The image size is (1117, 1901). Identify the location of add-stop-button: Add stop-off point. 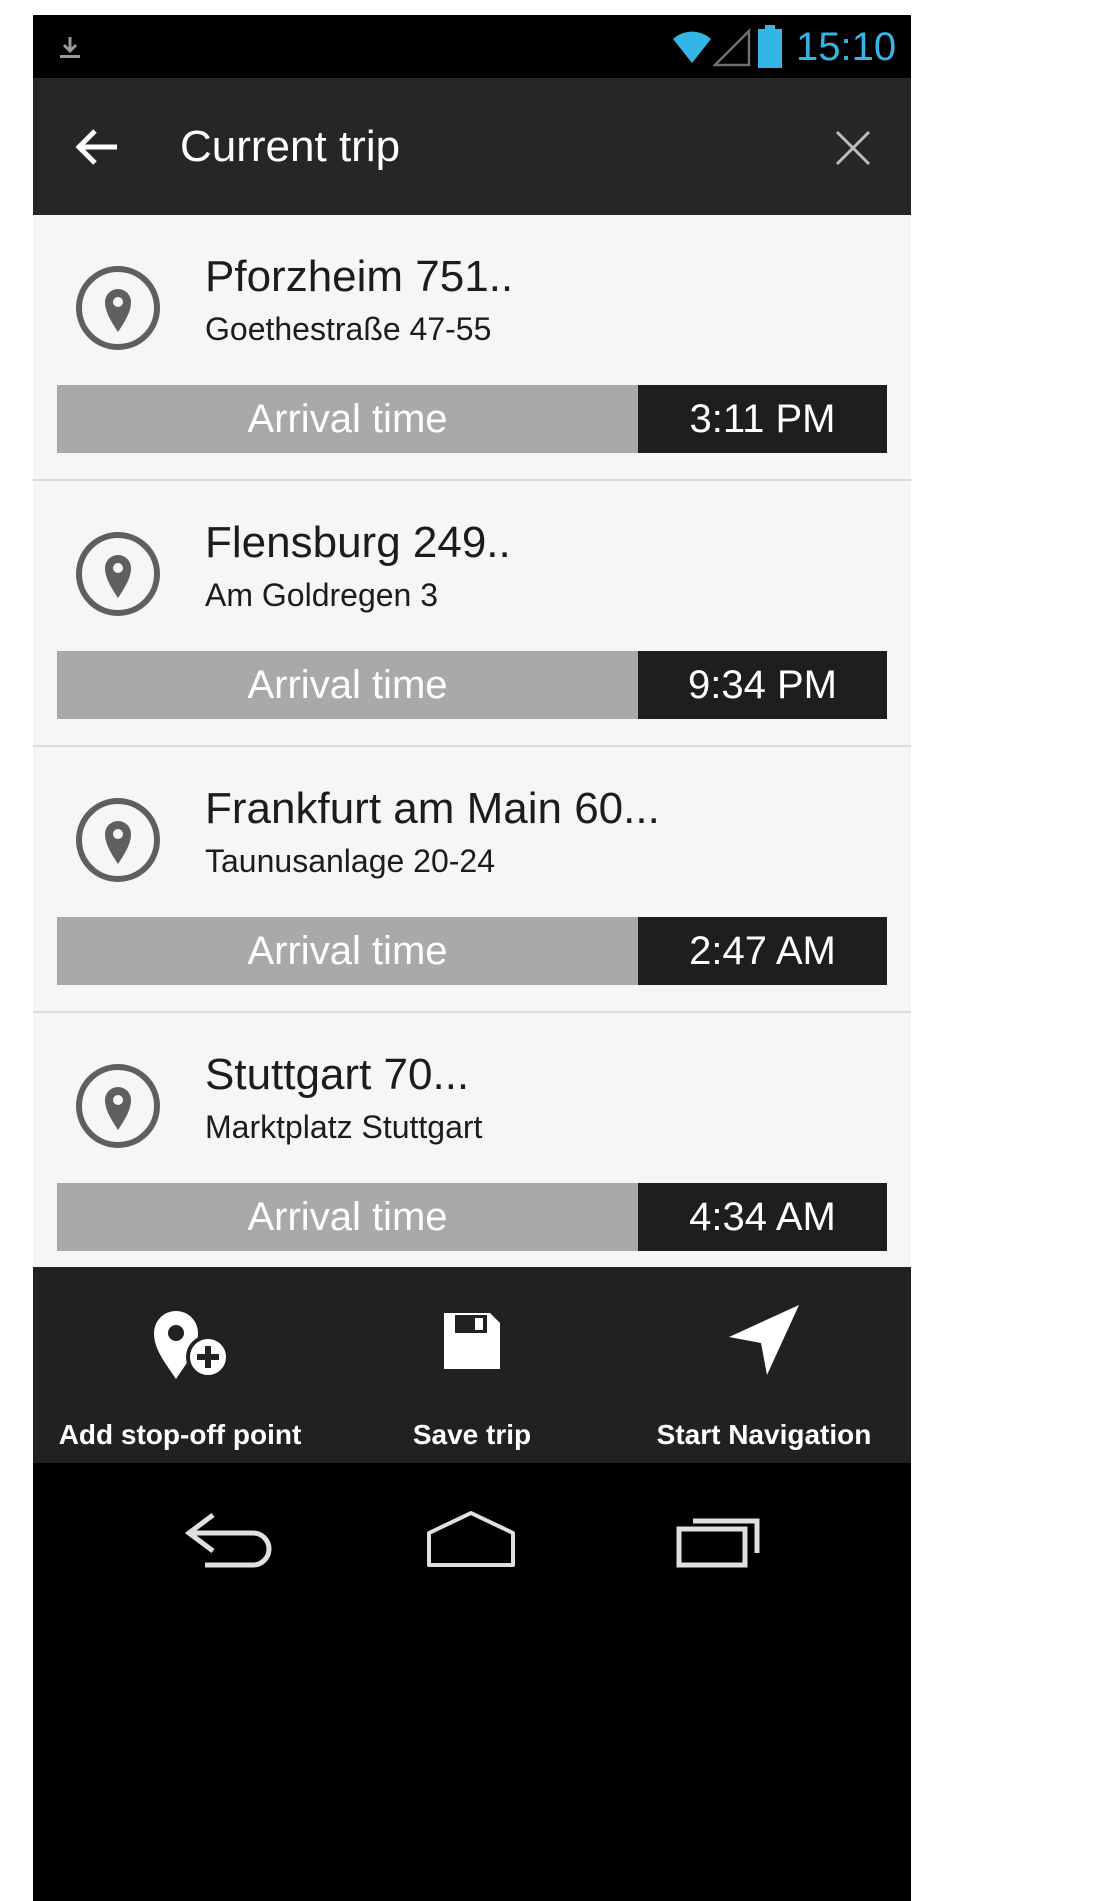
(180, 1365).